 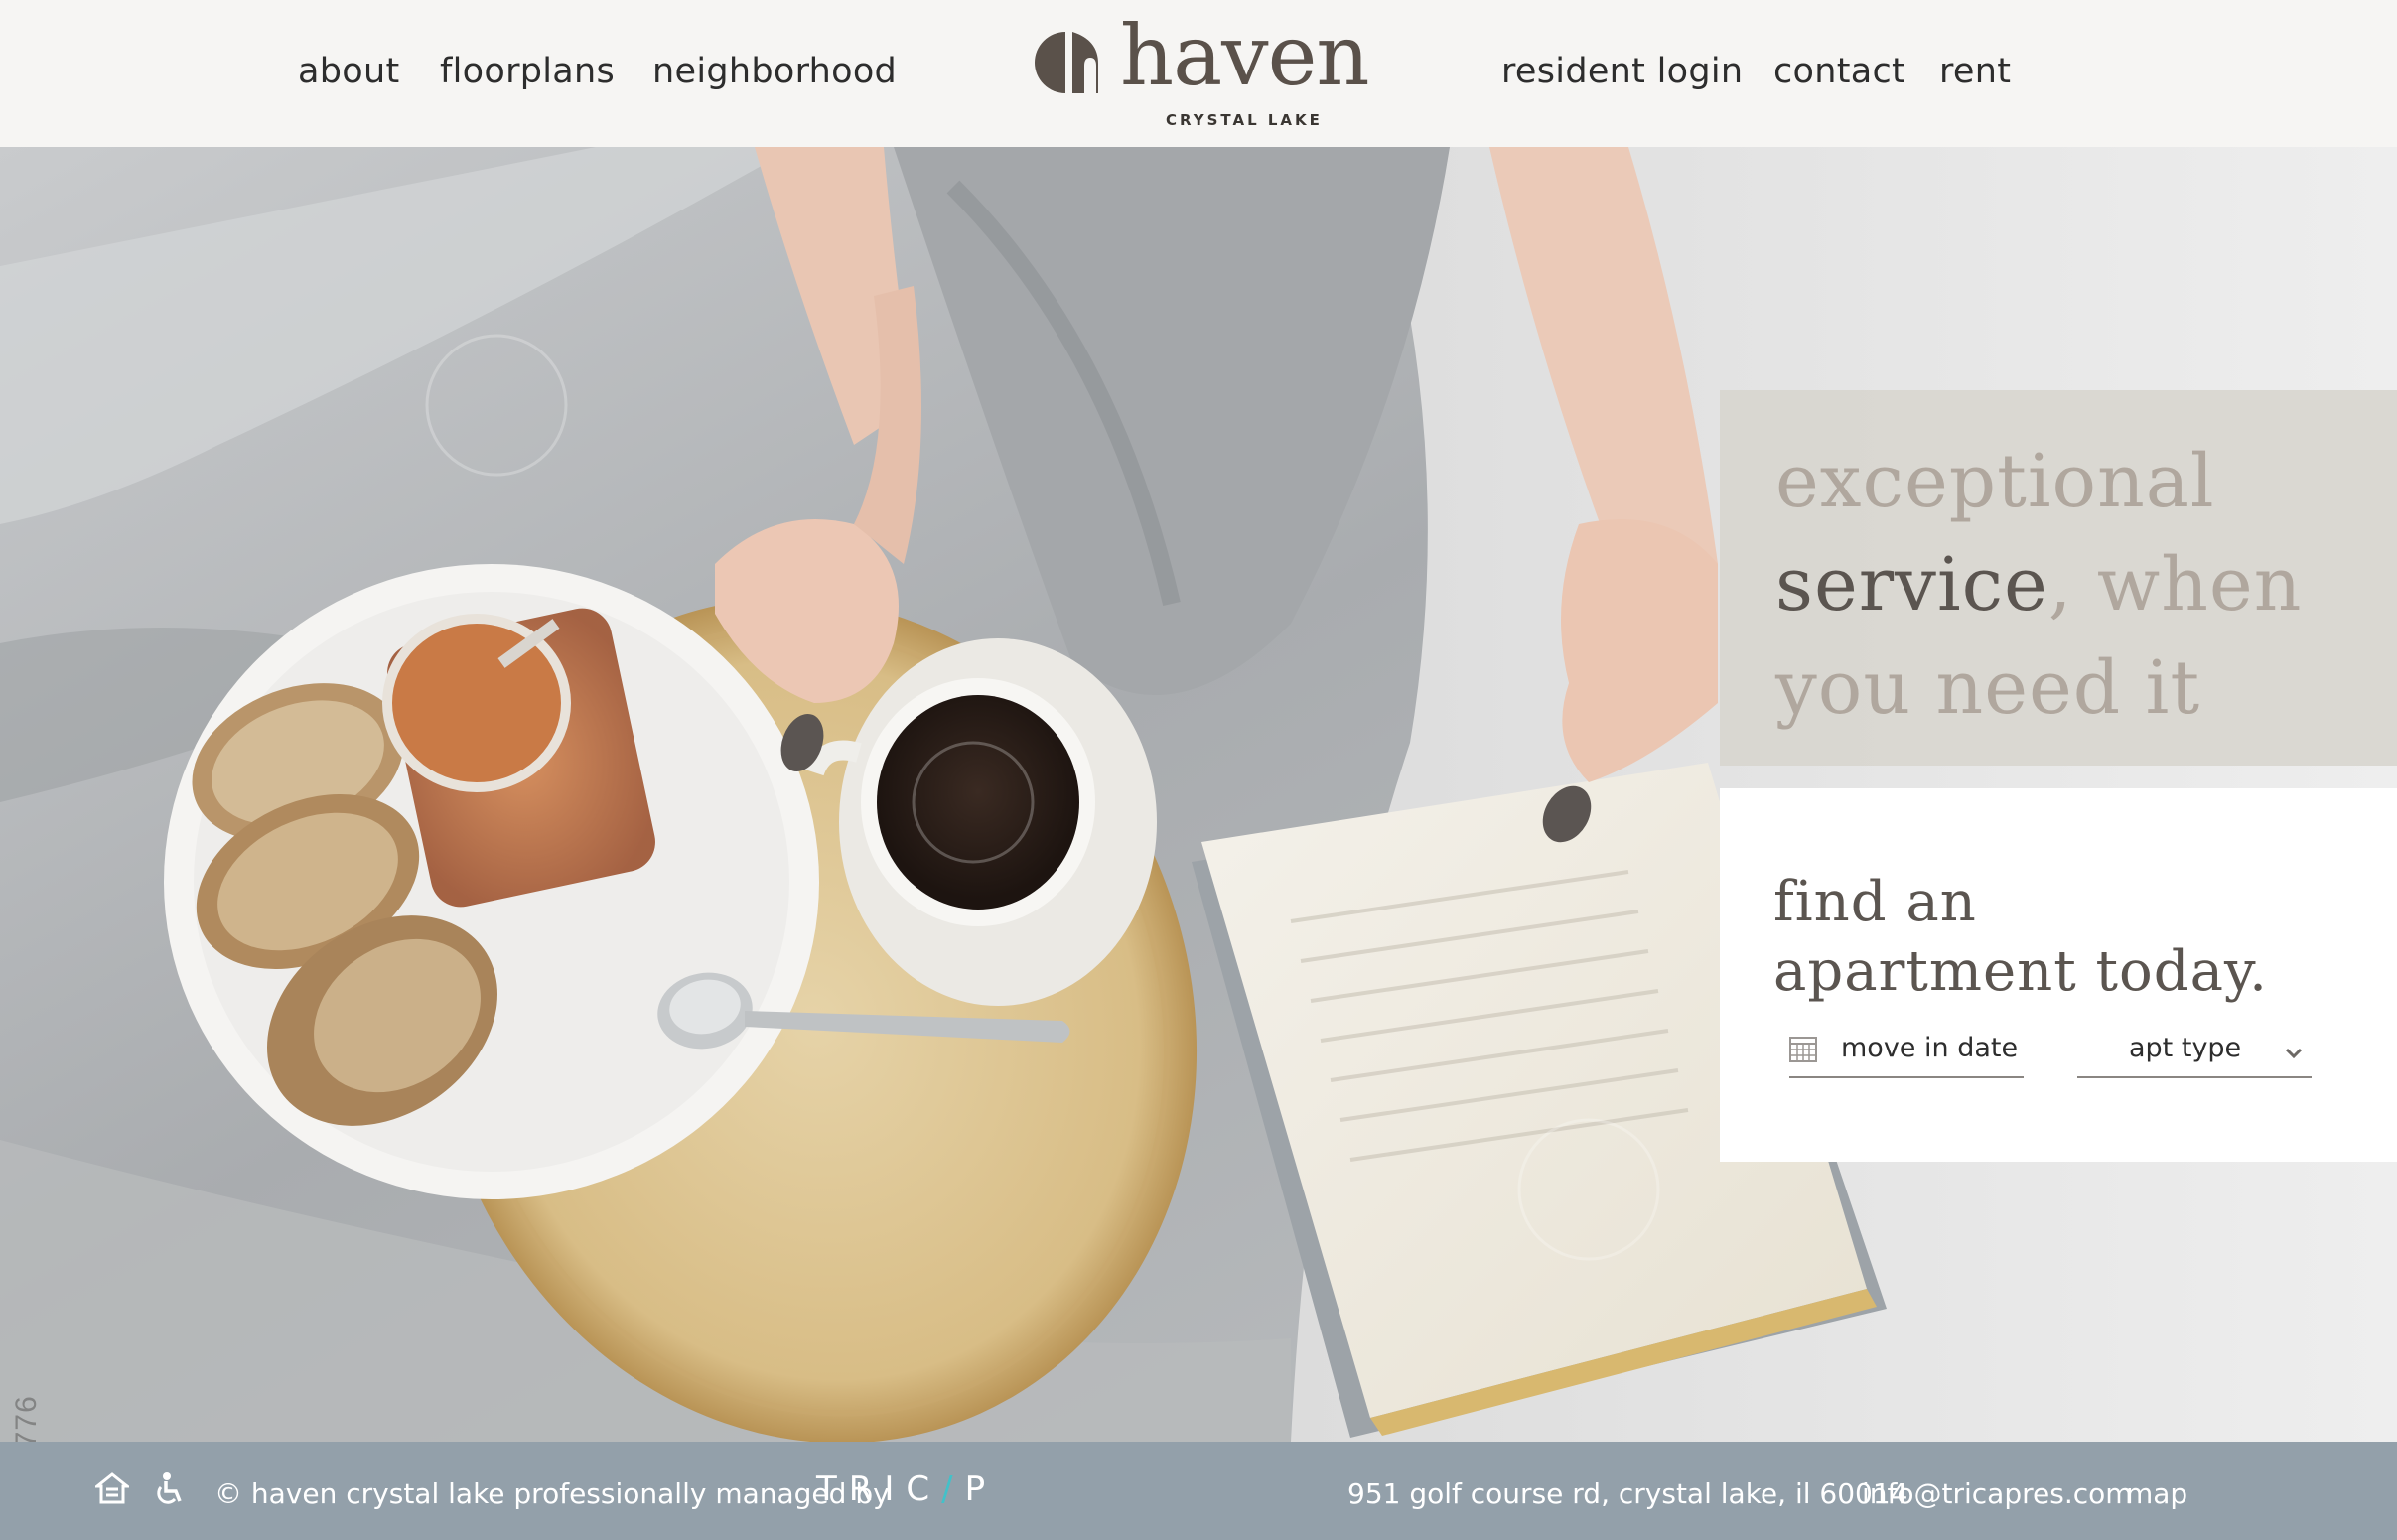 I want to click on tagline-line-1: exceptional, so click(x=1995, y=481).